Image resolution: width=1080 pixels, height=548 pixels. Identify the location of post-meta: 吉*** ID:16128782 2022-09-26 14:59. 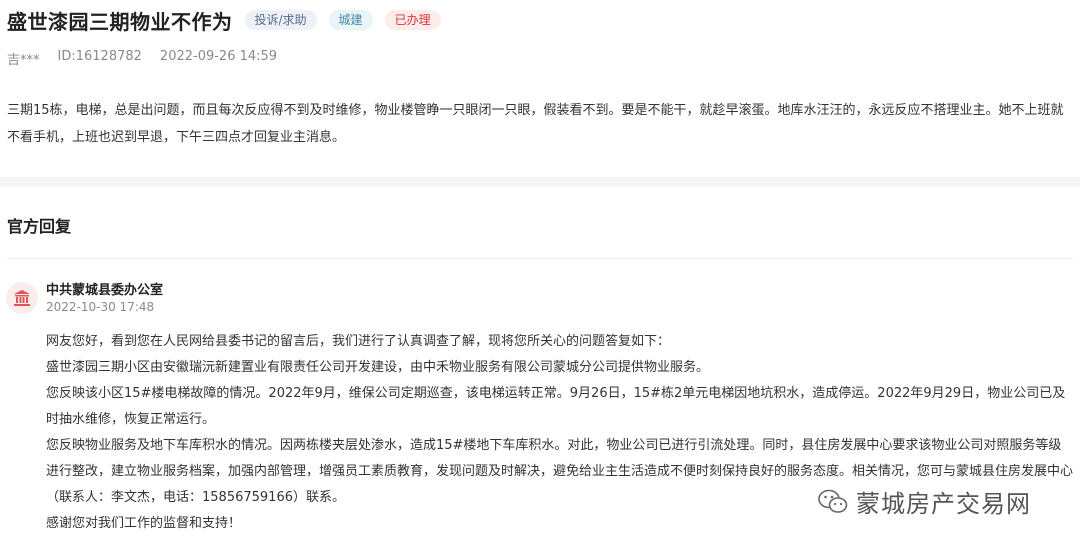
(151, 58).